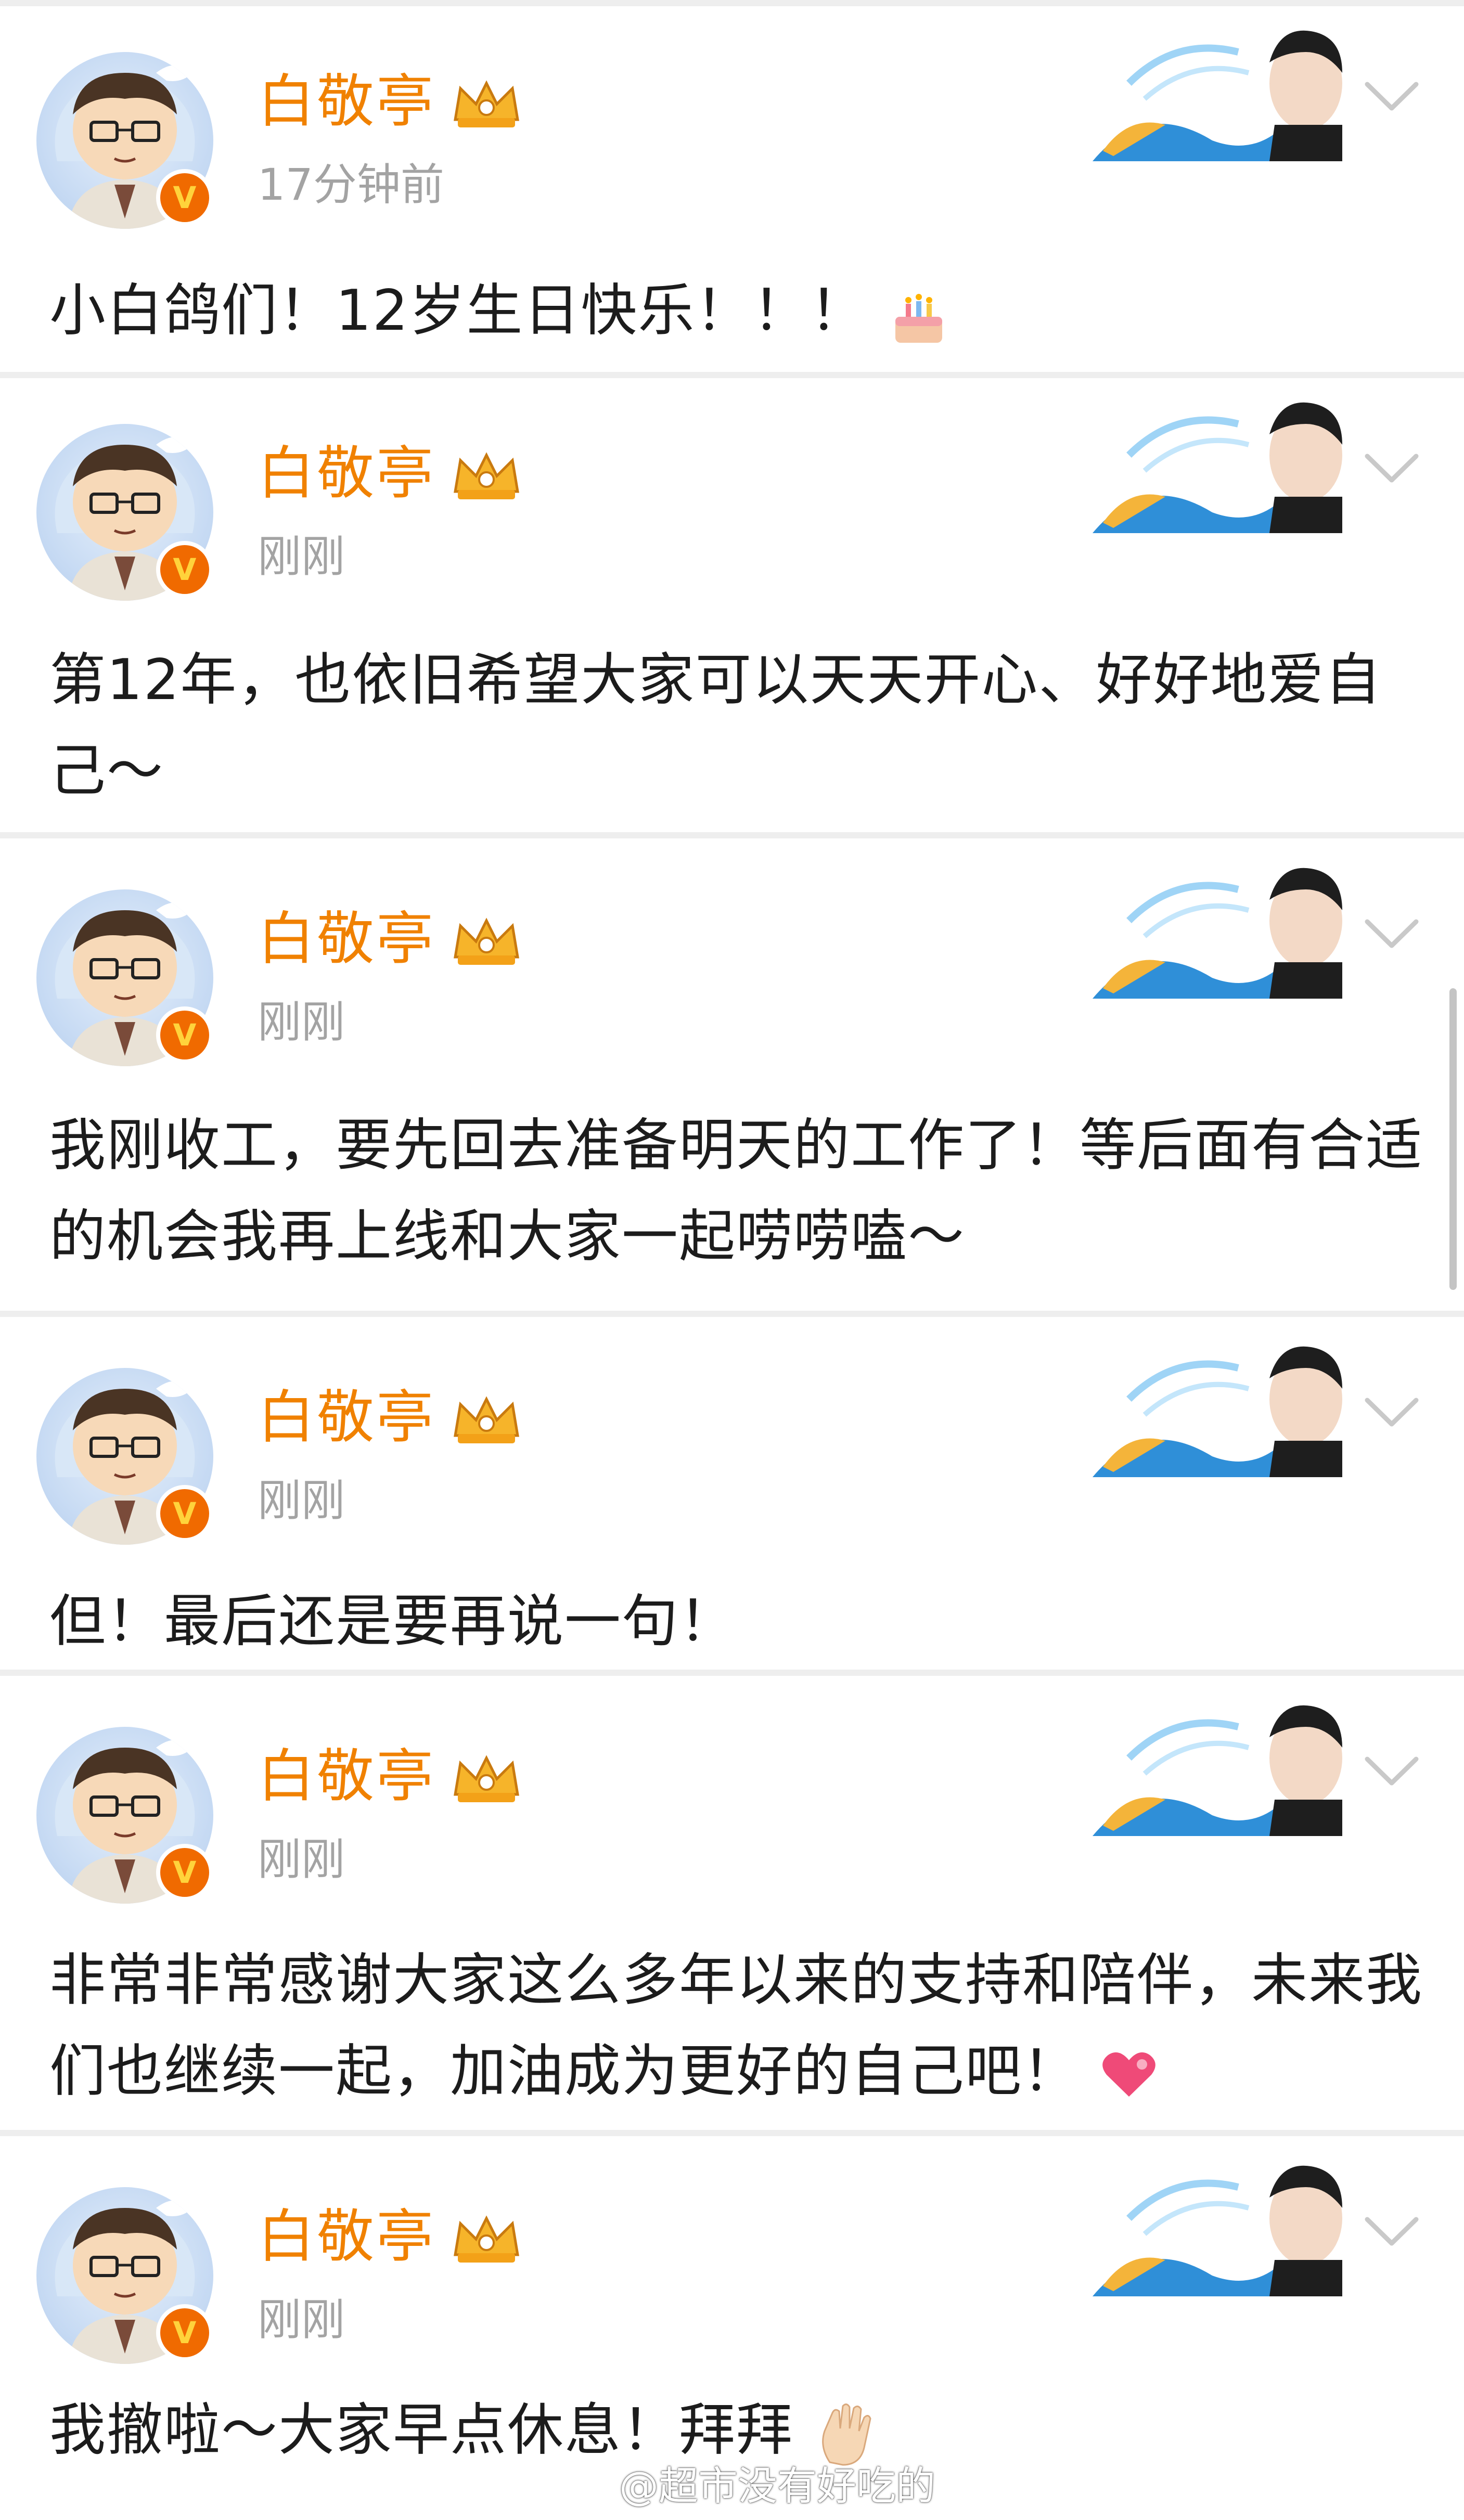 This screenshot has height=2520, width=1464. Describe the element at coordinates (588, 2489) in the screenshot. I see `weibo-logo-icon` at that location.